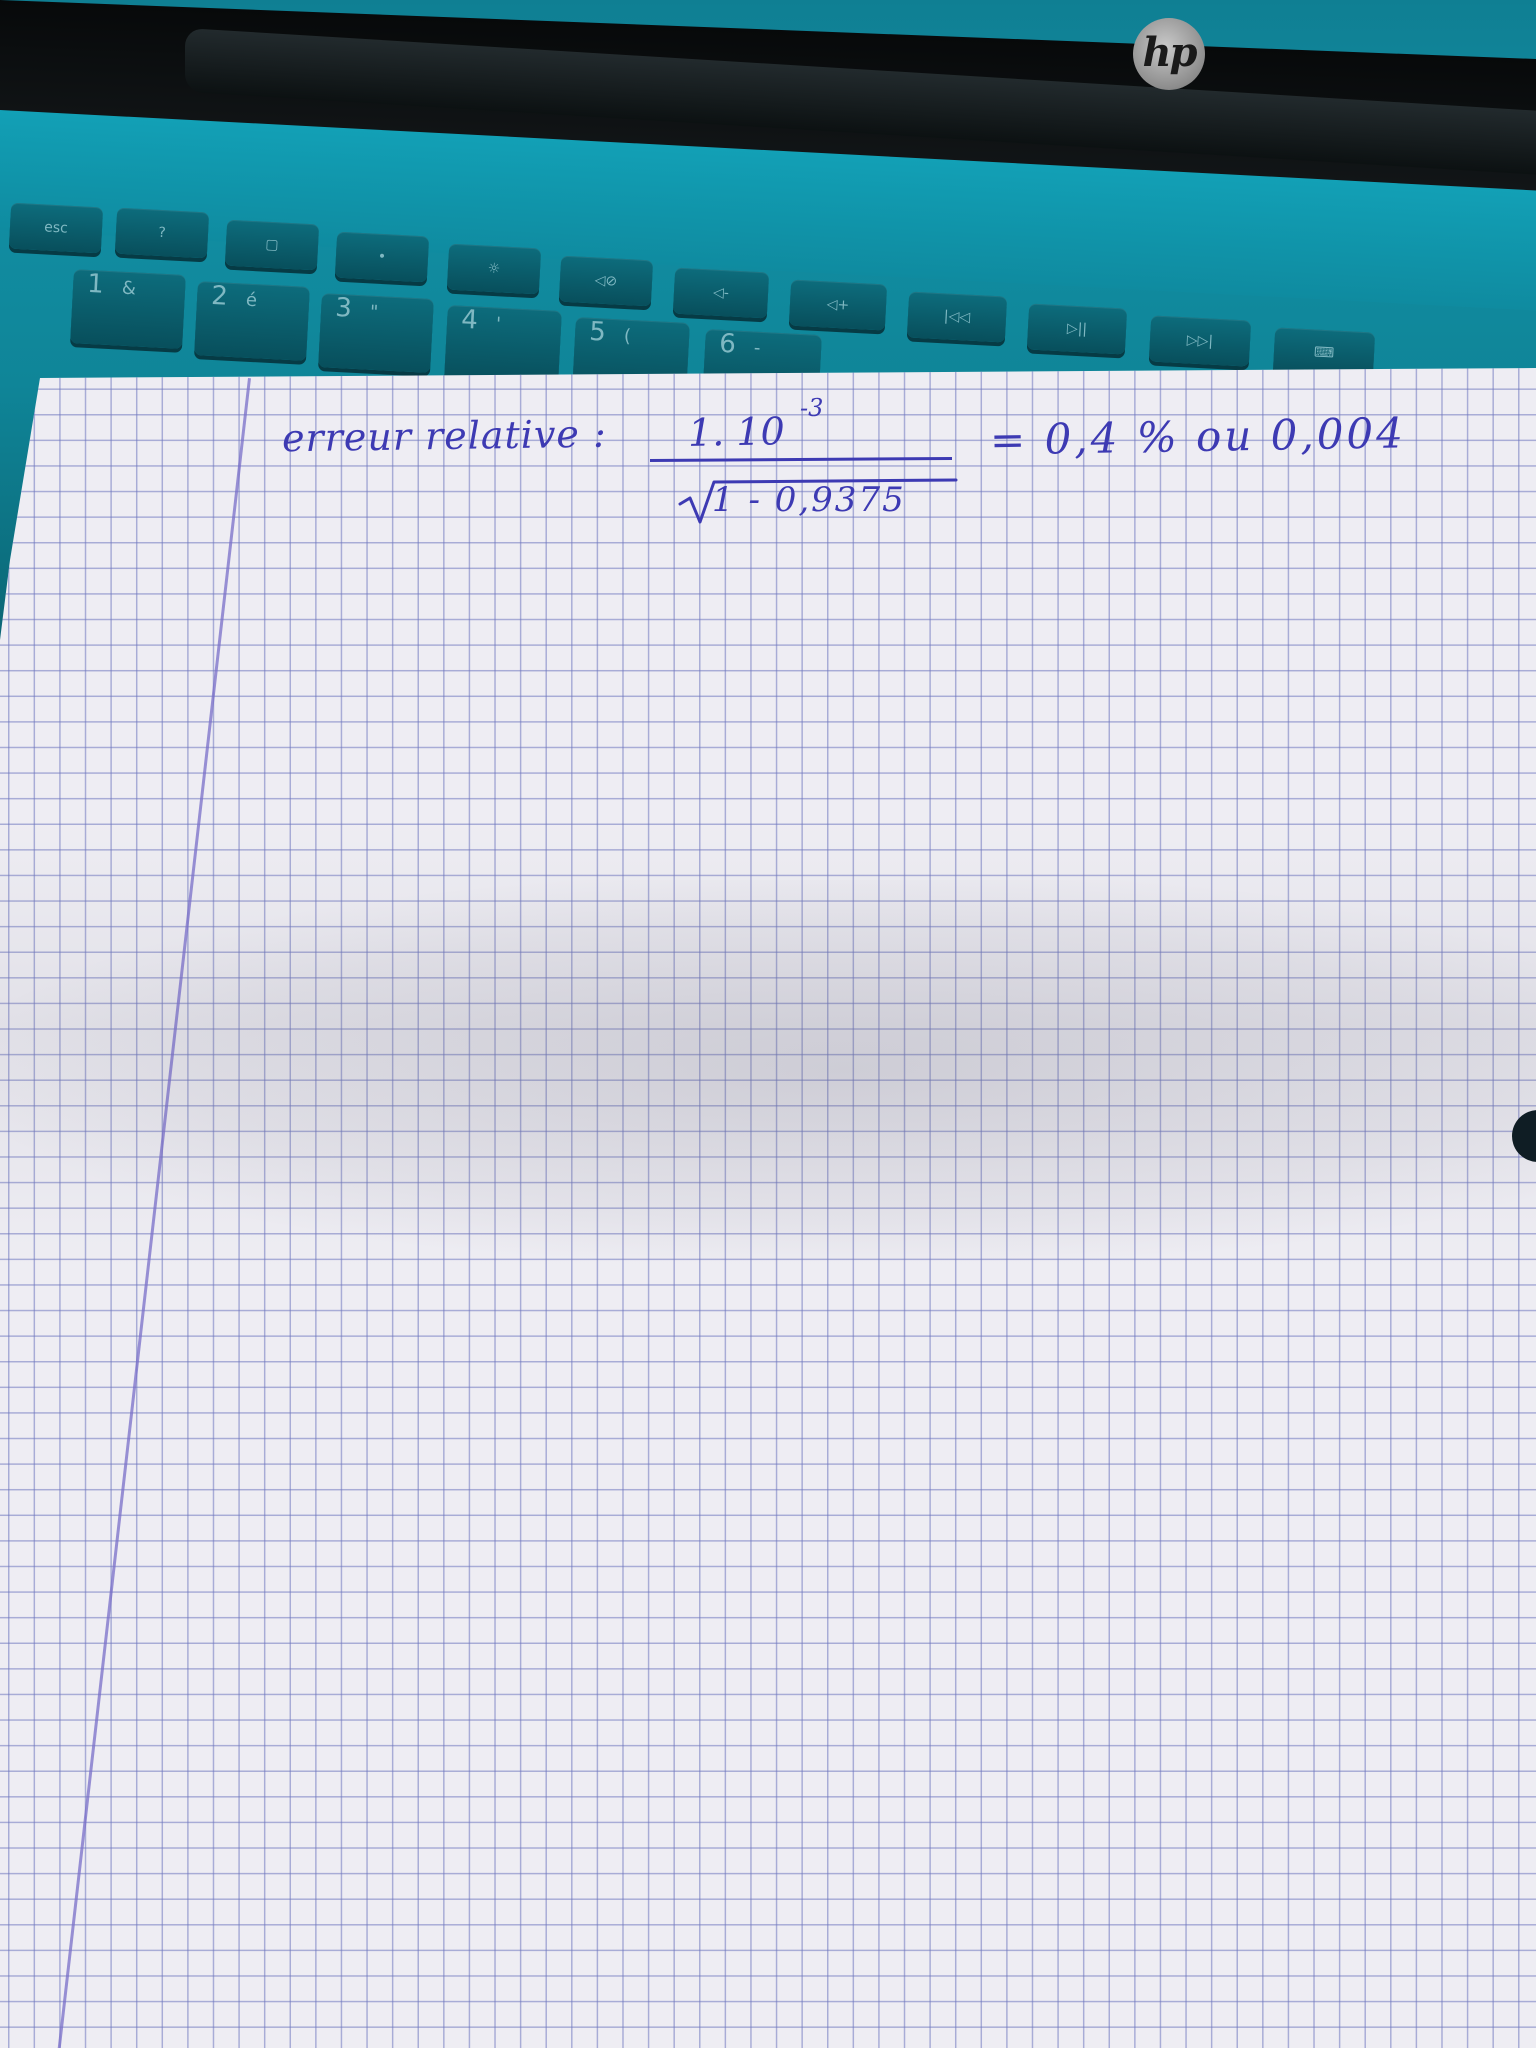  Describe the element at coordinates (498, 324) in the screenshot. I see `key-4-sub: '` at that location.